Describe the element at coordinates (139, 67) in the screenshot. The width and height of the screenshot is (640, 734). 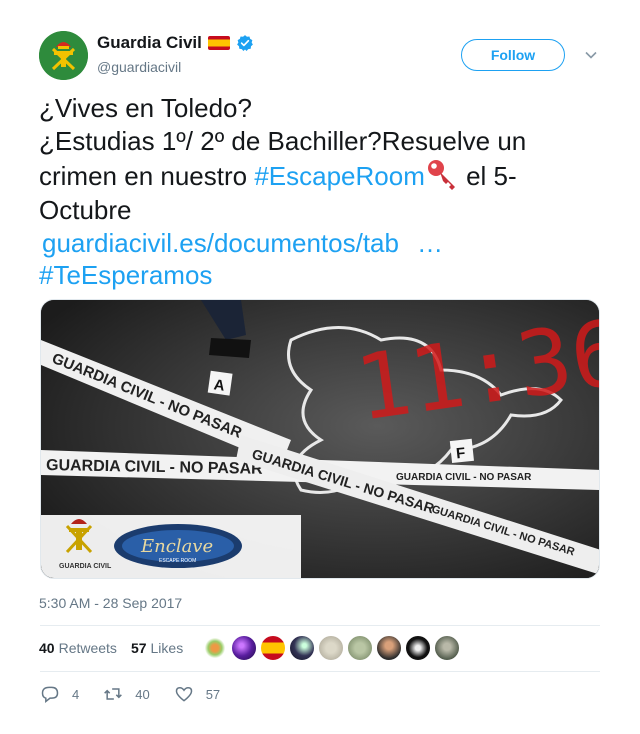
I see `account-handle: @guardiacivil` at that location.